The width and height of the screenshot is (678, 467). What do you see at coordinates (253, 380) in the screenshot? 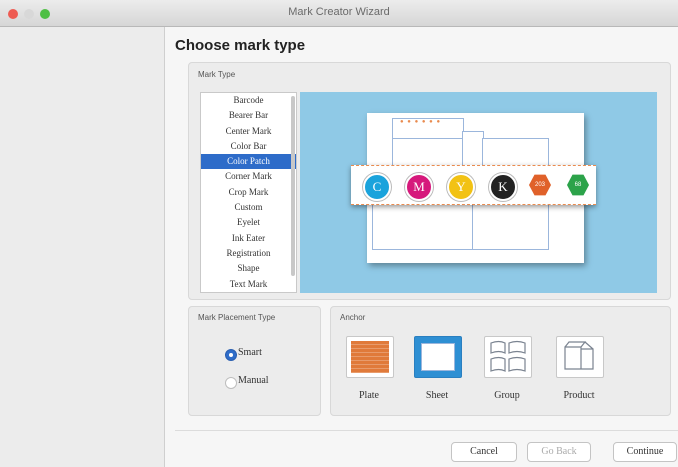
I see `manual-radio-label: Manual` at bounding box center [253, 380].